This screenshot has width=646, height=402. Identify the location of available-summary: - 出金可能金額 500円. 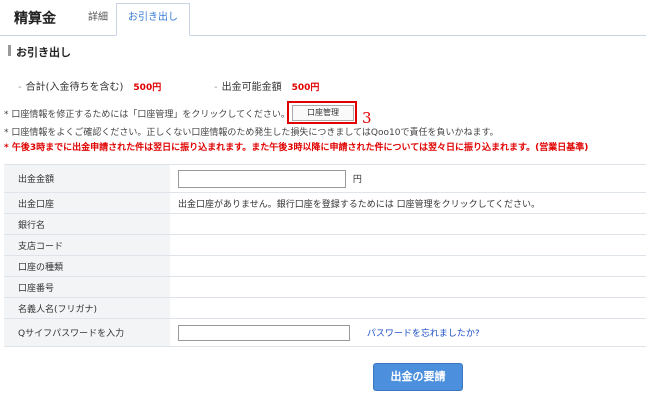
(266, 85).